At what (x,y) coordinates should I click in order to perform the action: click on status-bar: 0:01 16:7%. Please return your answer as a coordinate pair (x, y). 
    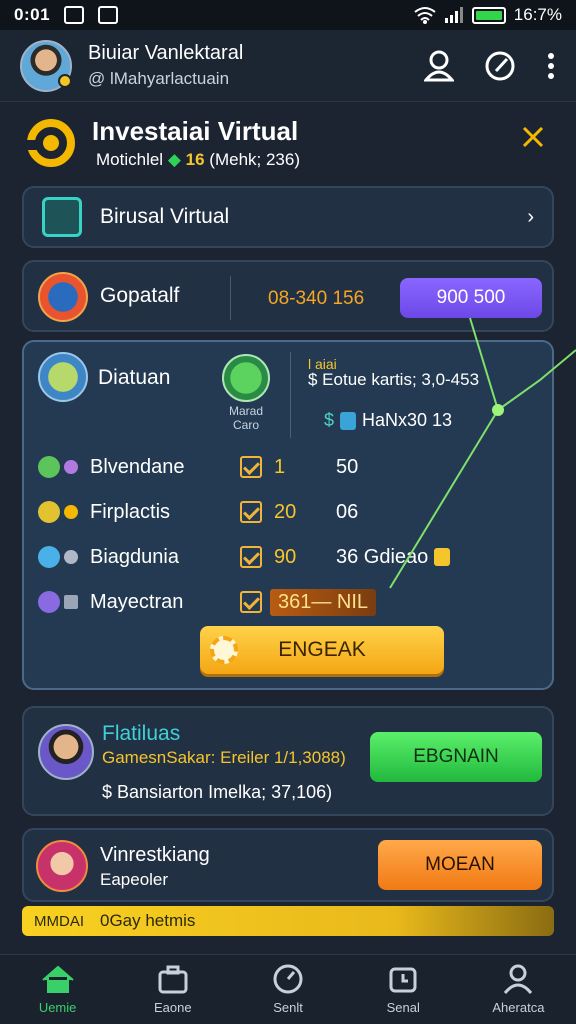
    Looking at the image, I should click on (288, 15).